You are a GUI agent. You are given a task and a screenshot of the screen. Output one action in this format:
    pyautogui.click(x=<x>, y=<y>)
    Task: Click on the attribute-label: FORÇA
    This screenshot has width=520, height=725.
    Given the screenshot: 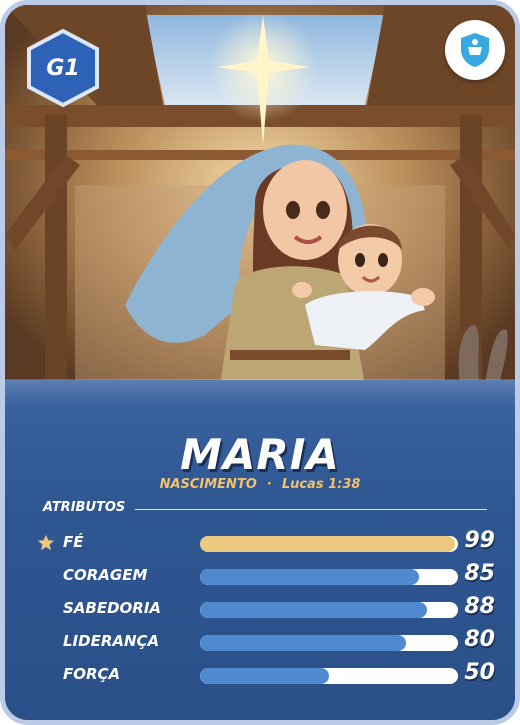 What is the action you would take?
    pyautogui.click(x=92, y=674)
    